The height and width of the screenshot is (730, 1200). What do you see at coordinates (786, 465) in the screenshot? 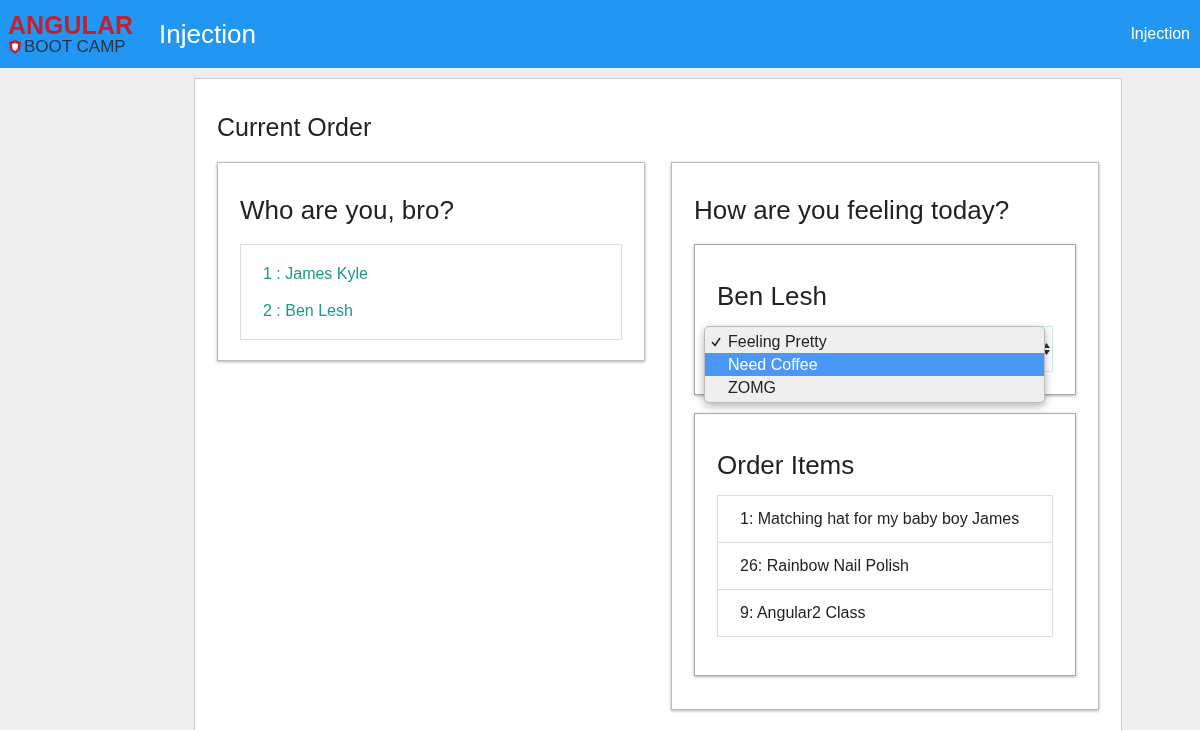
I see `card-title: Order Items` at bounding box center [786, 465].